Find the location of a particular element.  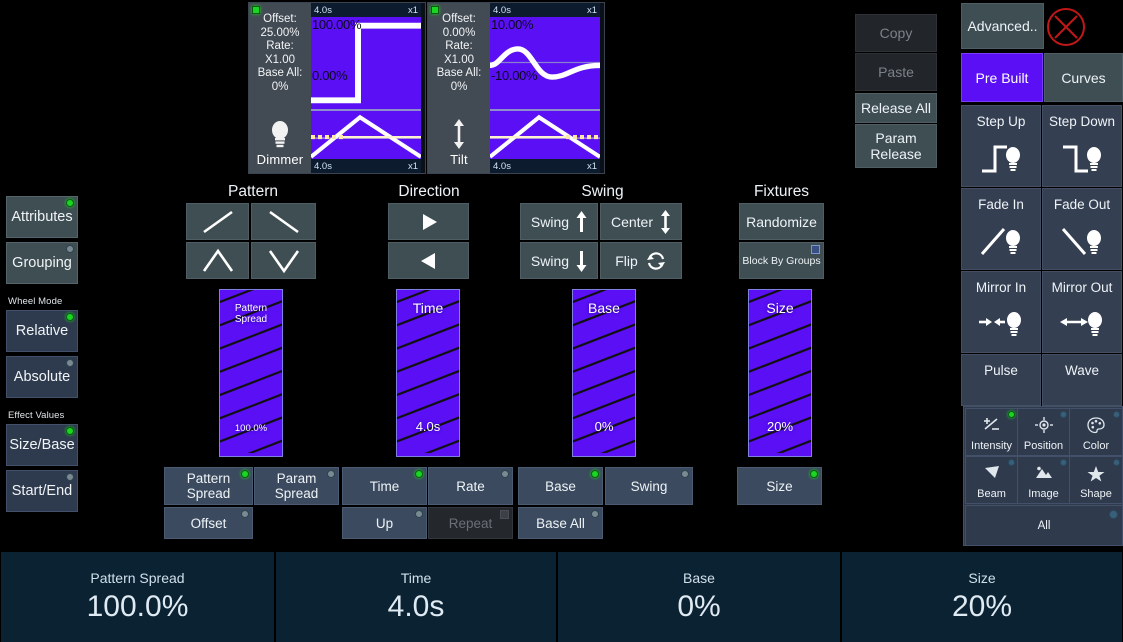

advanced-button: Advanced.. is located at coordinates (1002, 26).